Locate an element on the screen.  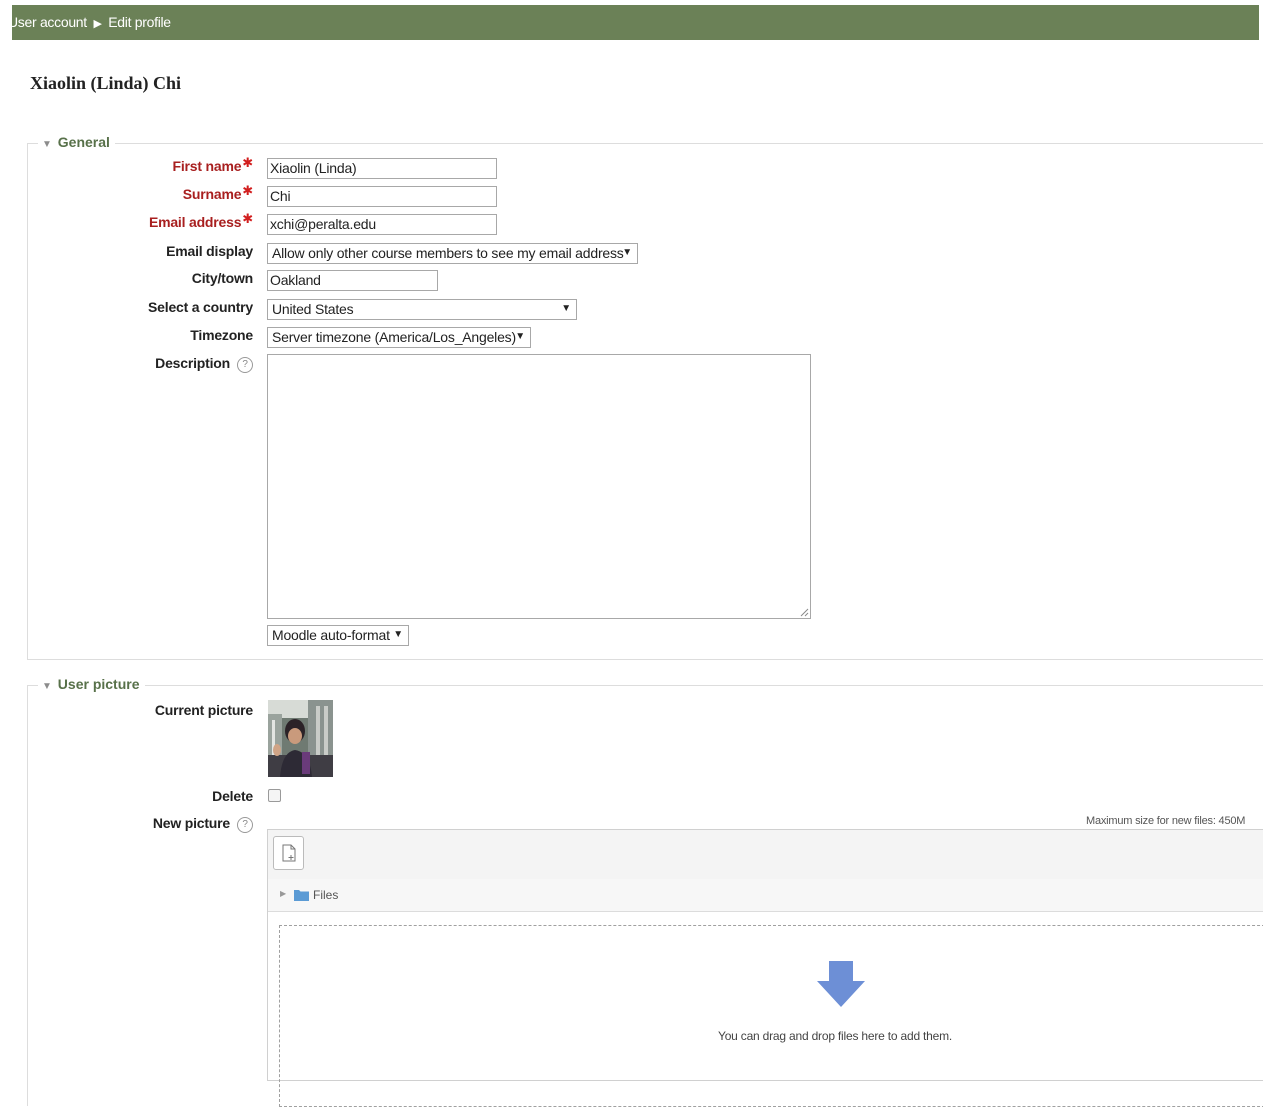
max-size-note: Maximum size for new files: 450M is located at coordinates (1166, 821).